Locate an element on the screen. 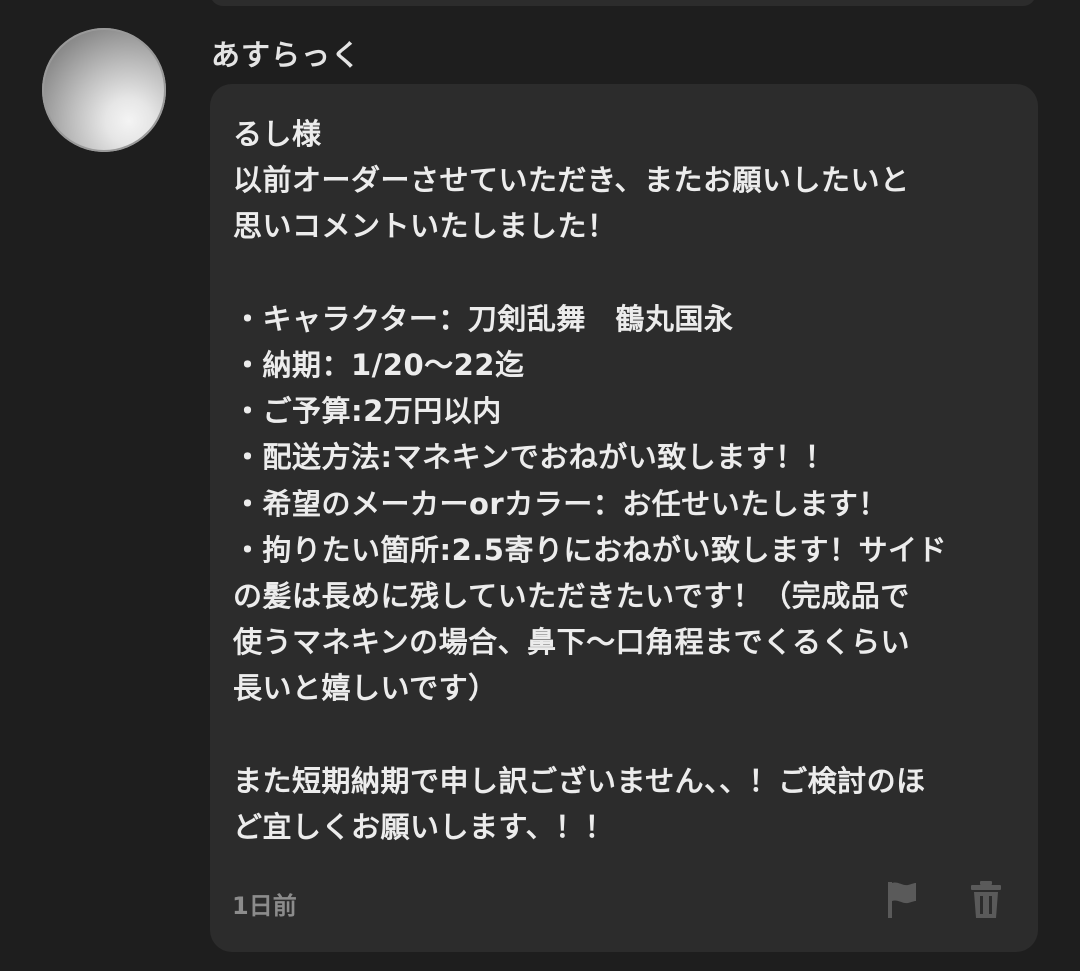 The image size is (1080, 971). comment-timestamp: 1日前 is located at coordinates (264, 906).